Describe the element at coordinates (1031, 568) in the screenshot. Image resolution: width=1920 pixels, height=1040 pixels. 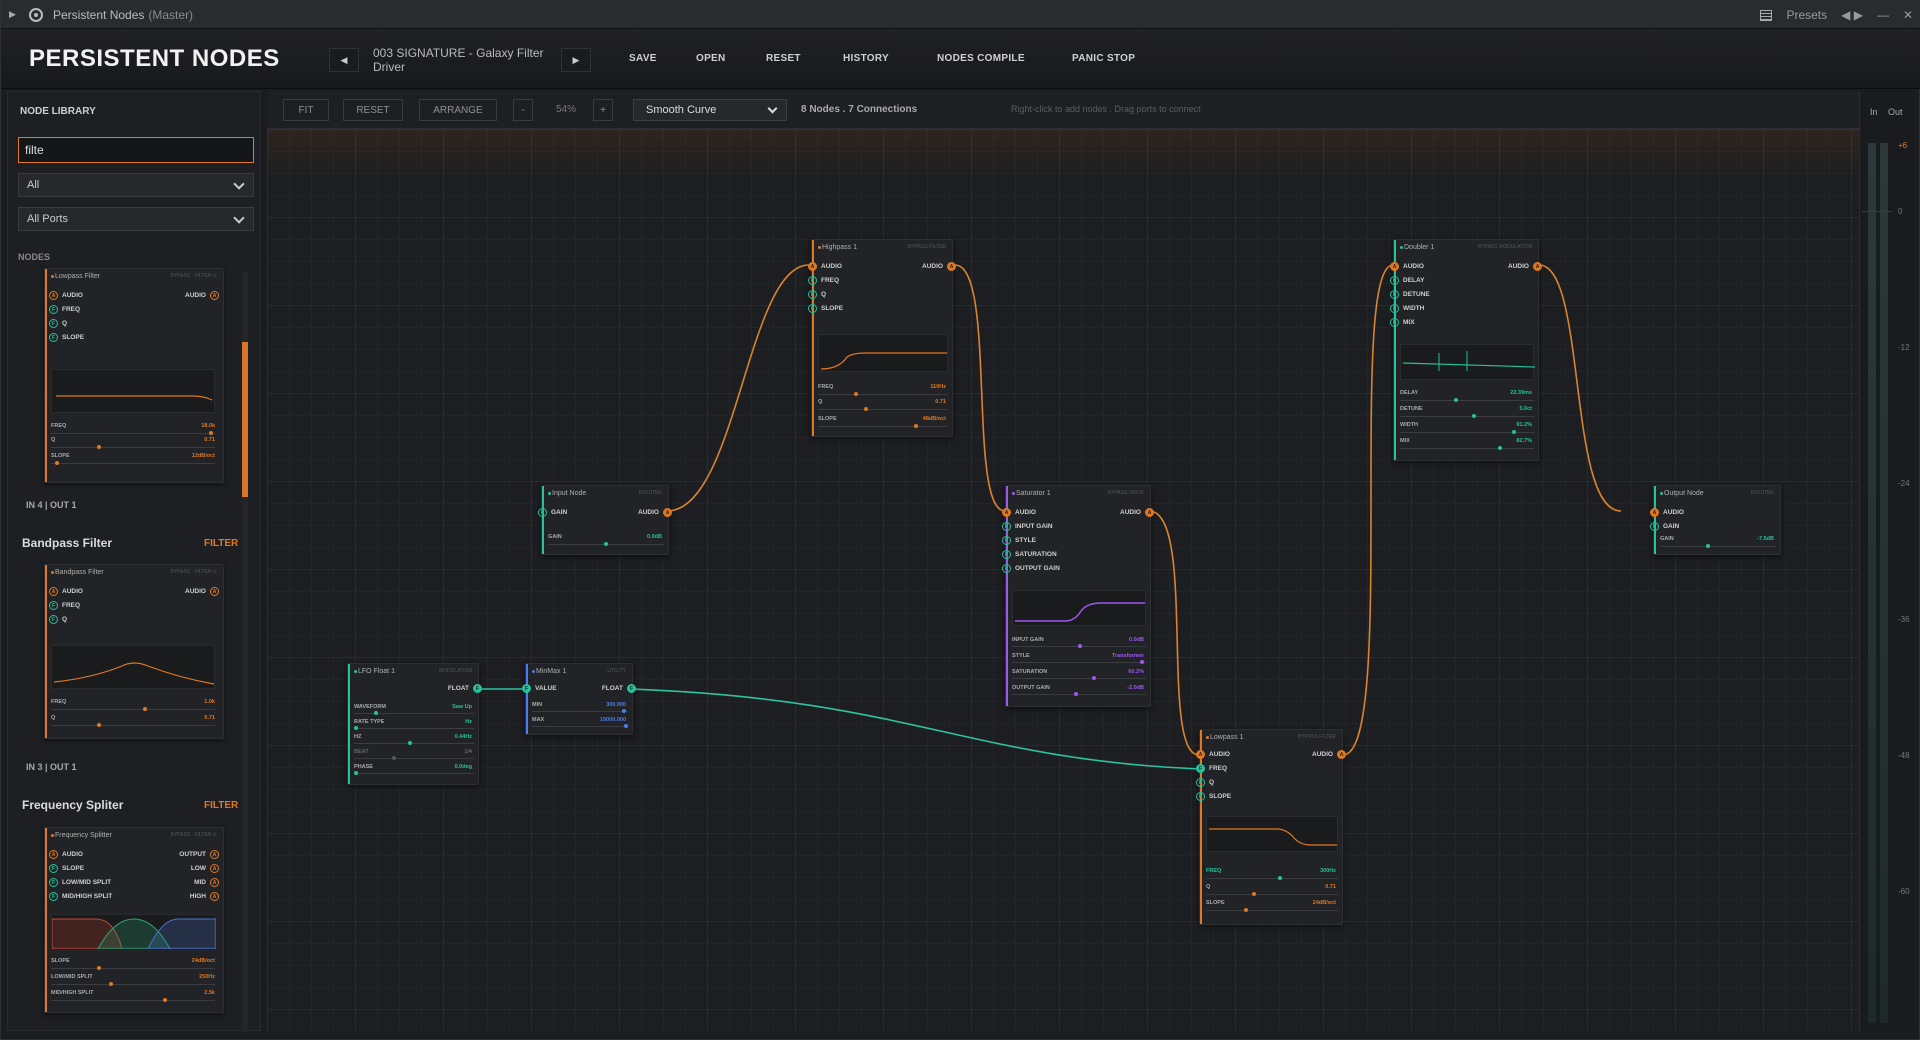
I see `port-output-gain: F OUTPUT GAIN` at that location.